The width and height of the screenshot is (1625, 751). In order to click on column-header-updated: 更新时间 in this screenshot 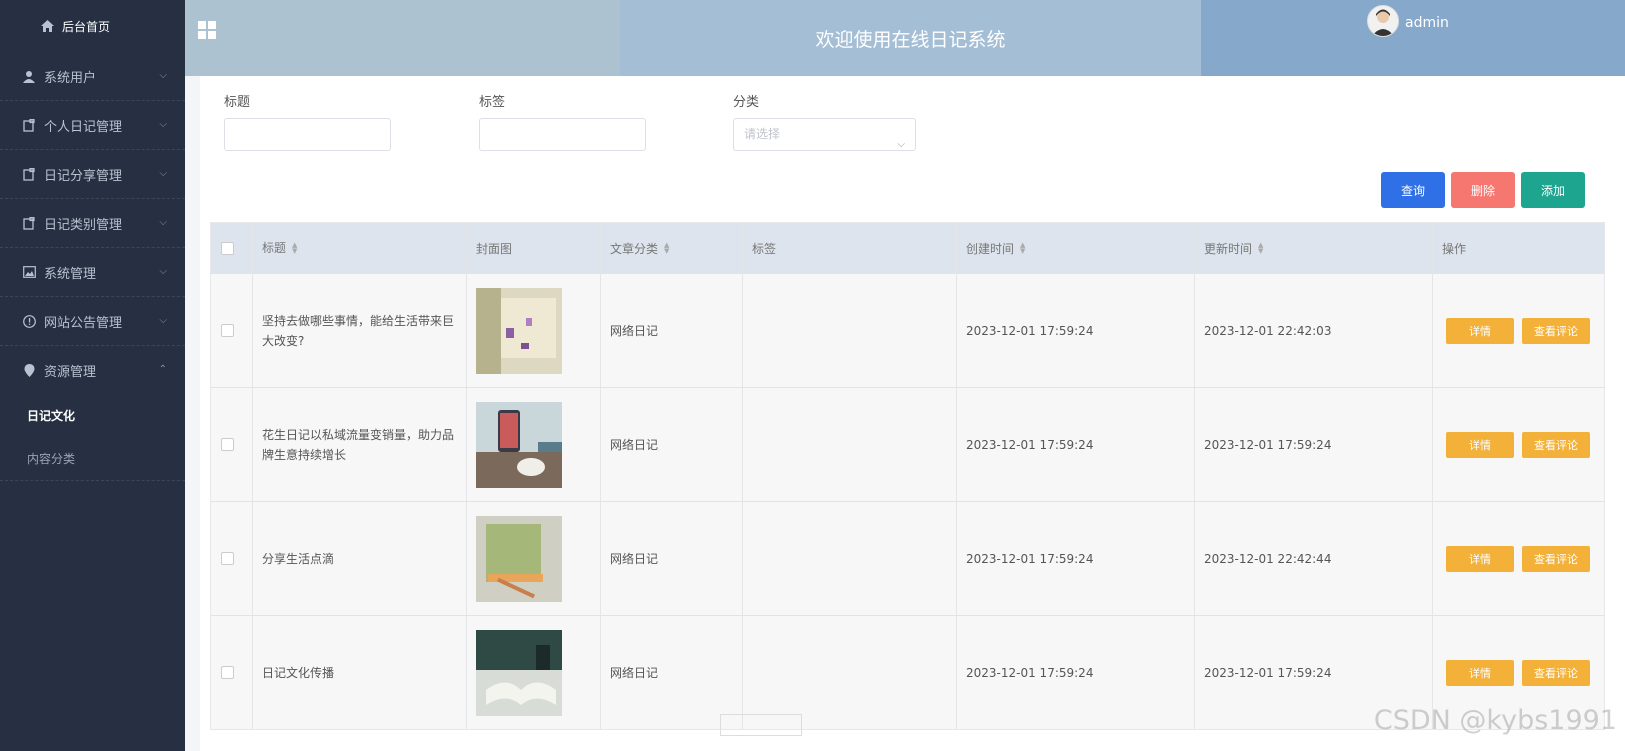, I will do `click(1228, 248)`.